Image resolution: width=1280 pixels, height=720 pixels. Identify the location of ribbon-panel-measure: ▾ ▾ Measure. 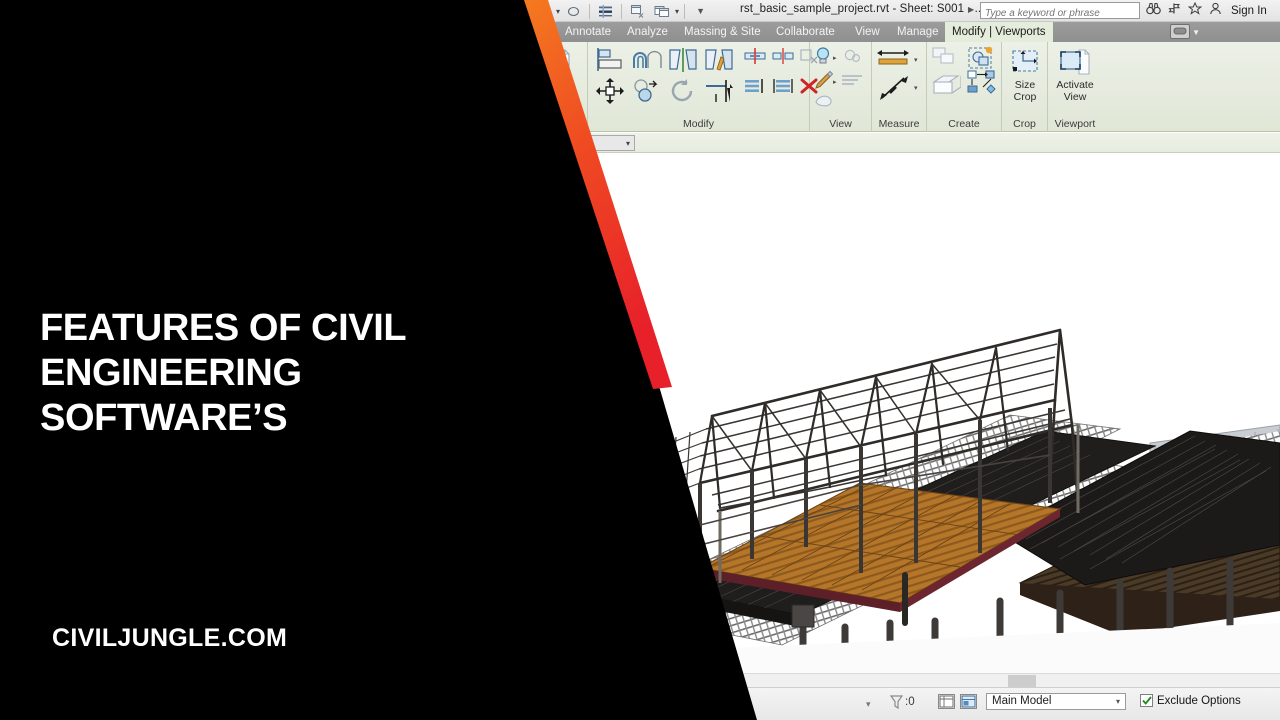
(899, 87).